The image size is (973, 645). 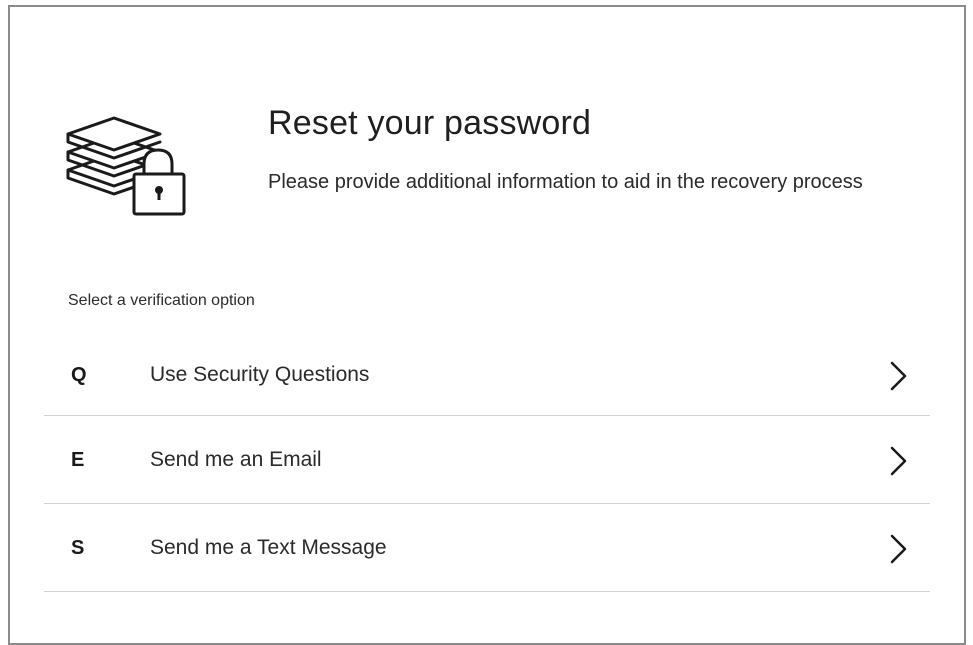 What do you see at coordinates (268, 547) in the screenshot?
I see `option-label: Send me a Text Message` at bounding box center [268, 547].